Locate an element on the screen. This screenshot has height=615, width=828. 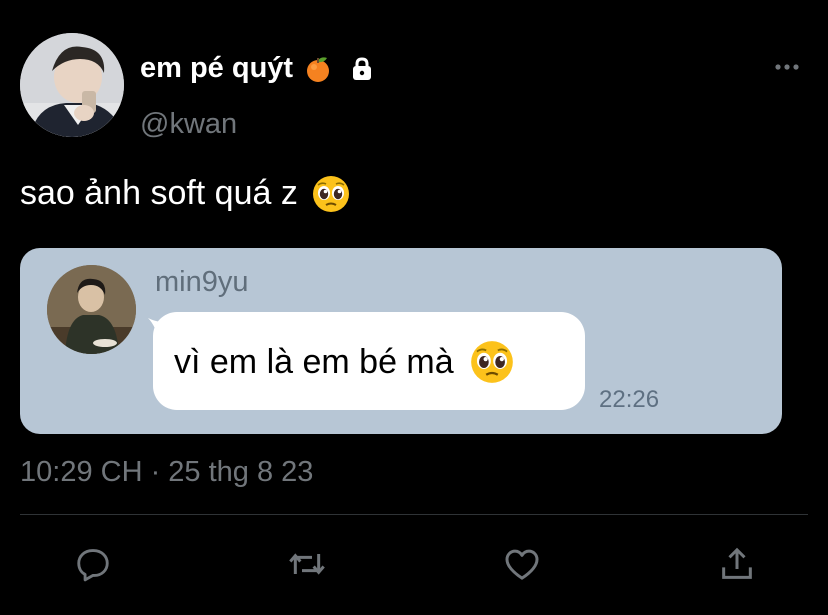
message-text: vì em là em bé mà is located at coordinates (314, 361).